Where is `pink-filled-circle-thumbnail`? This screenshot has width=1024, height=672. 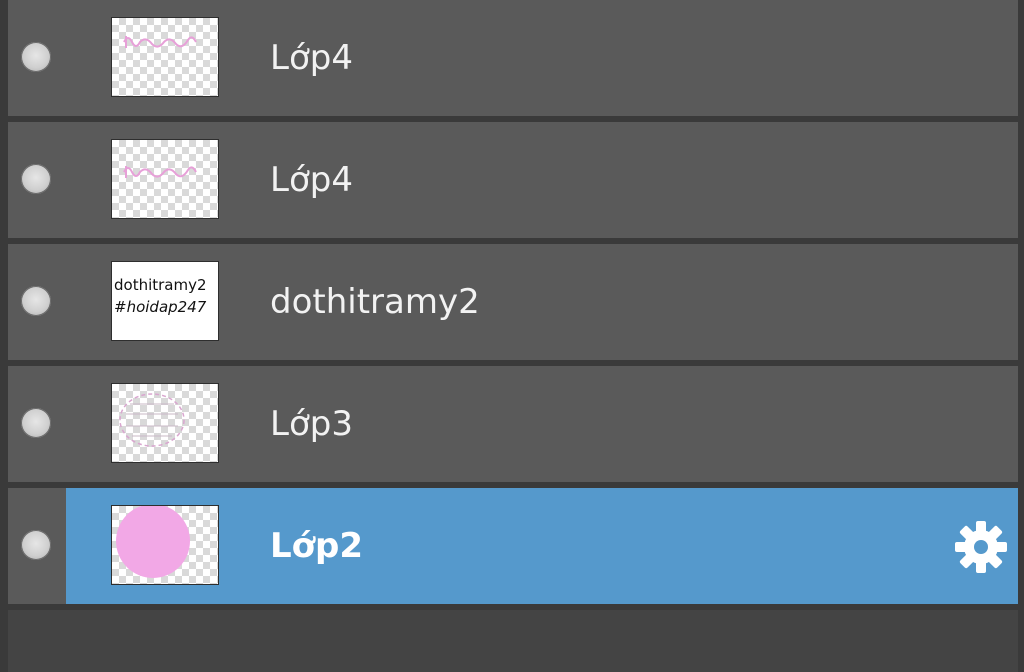 pink-filled-circle-thumbnail is located at coordinates (153, 542).